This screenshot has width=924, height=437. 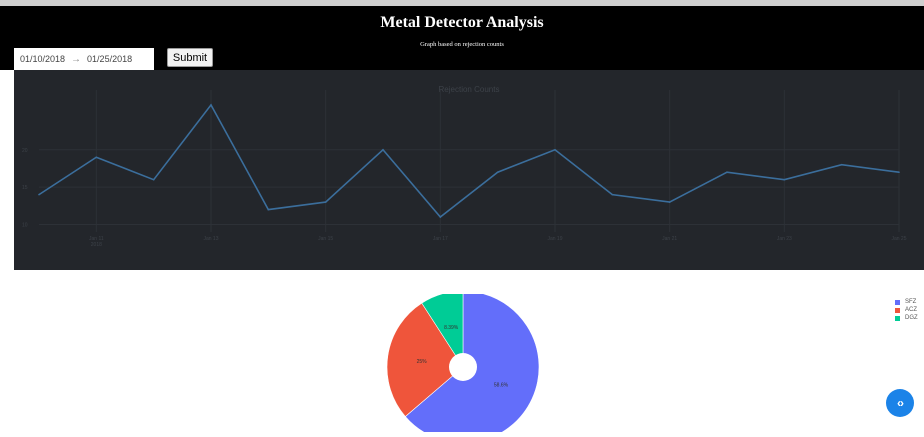 I want to click on pie-chart-svg: 58.6% 25% 8.39%, so click(x=463, y=363).